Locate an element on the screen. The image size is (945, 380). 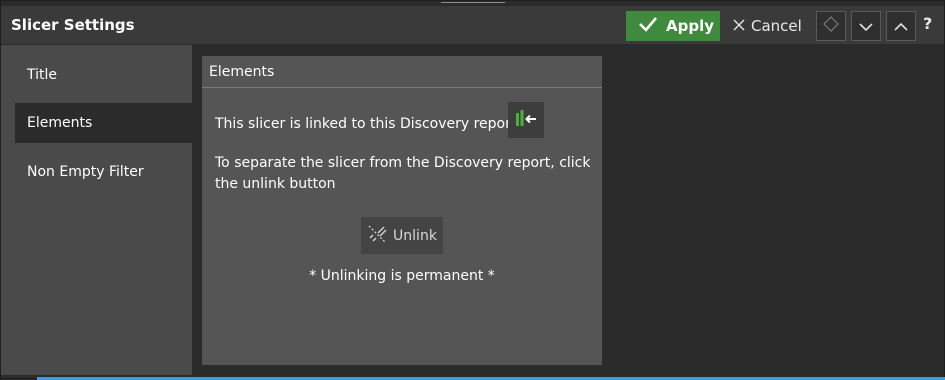
panel-header: Elements is located at coordinates (402, 72).